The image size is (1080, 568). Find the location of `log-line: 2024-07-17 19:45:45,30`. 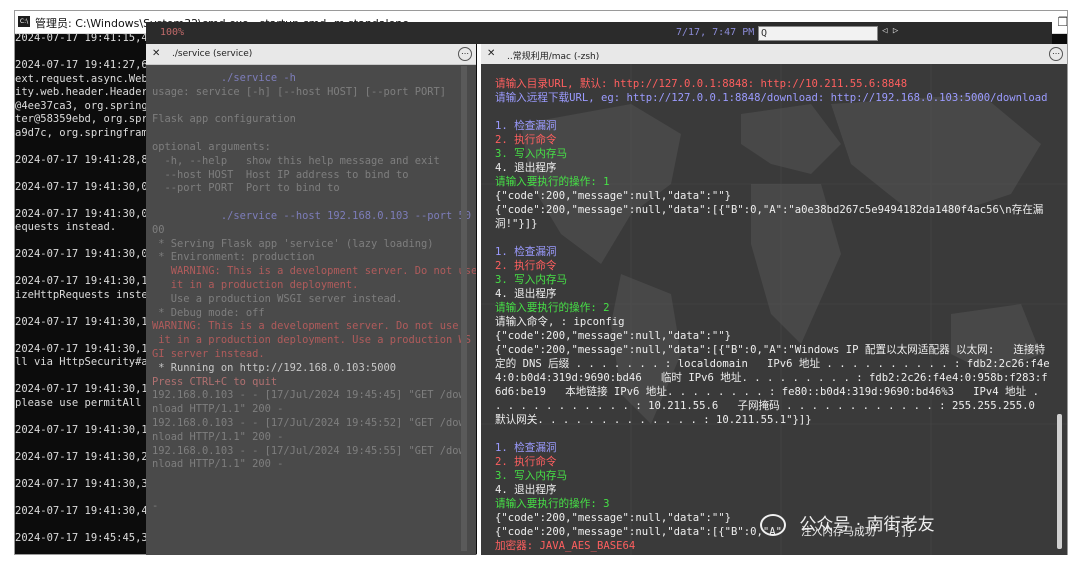

log-line: 2024-07-17 19:45:45,30 is located at coordinates (85, 537).